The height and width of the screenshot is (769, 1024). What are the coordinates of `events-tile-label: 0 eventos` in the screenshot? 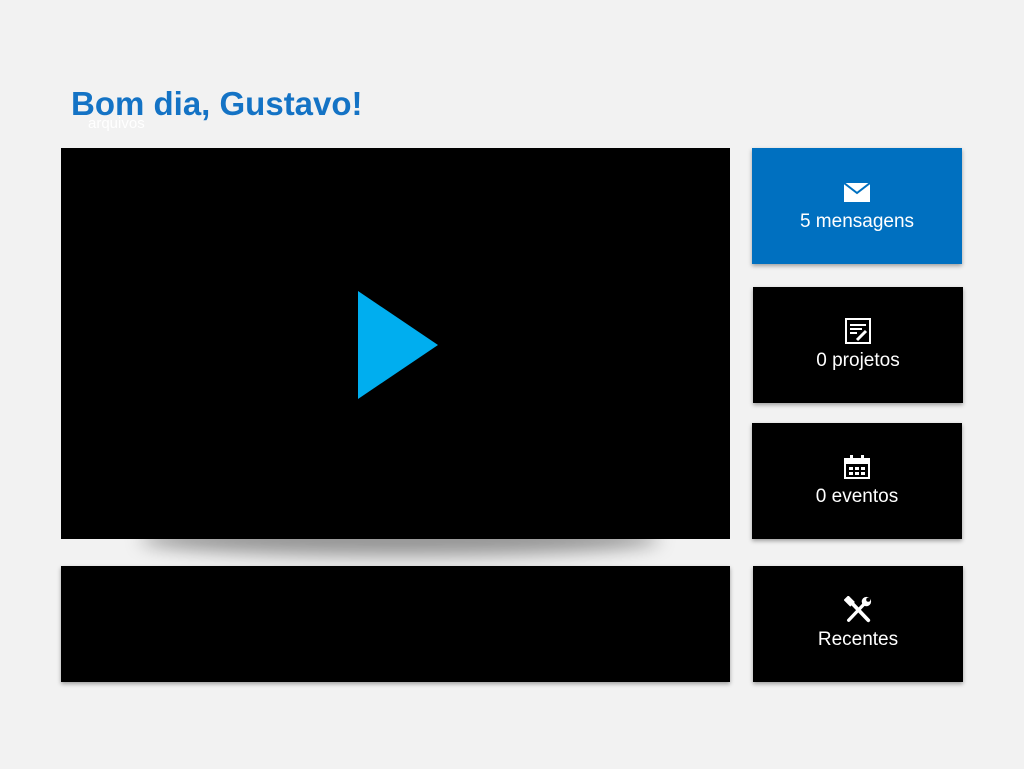 It's located at (857, 496).